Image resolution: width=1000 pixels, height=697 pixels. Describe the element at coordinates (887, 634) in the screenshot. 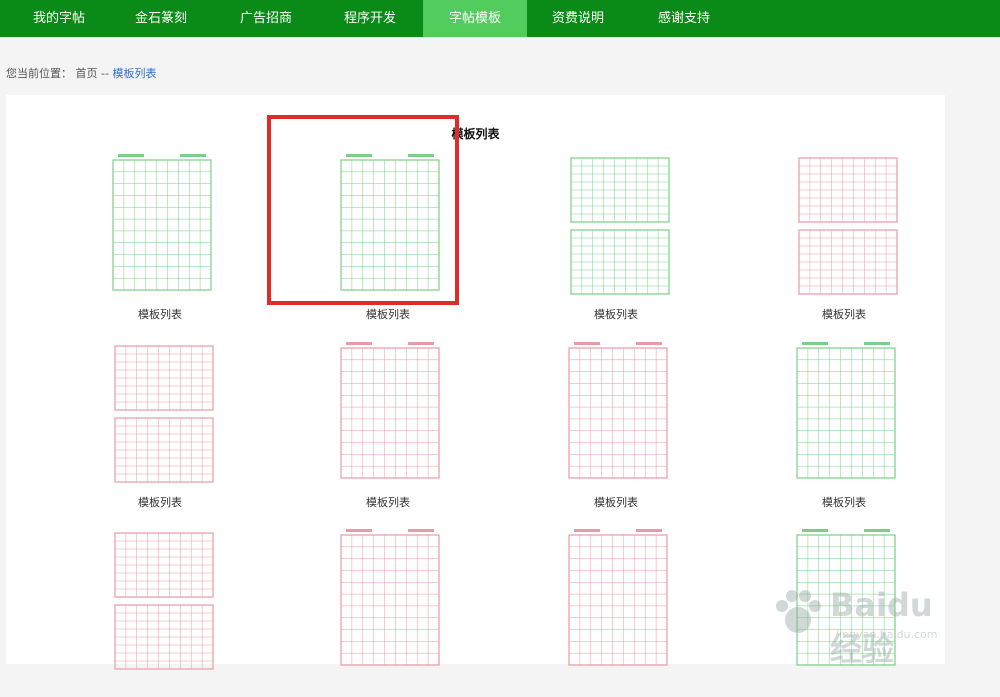

I see `watermark-url: jingyan.baidu.com` at that location.